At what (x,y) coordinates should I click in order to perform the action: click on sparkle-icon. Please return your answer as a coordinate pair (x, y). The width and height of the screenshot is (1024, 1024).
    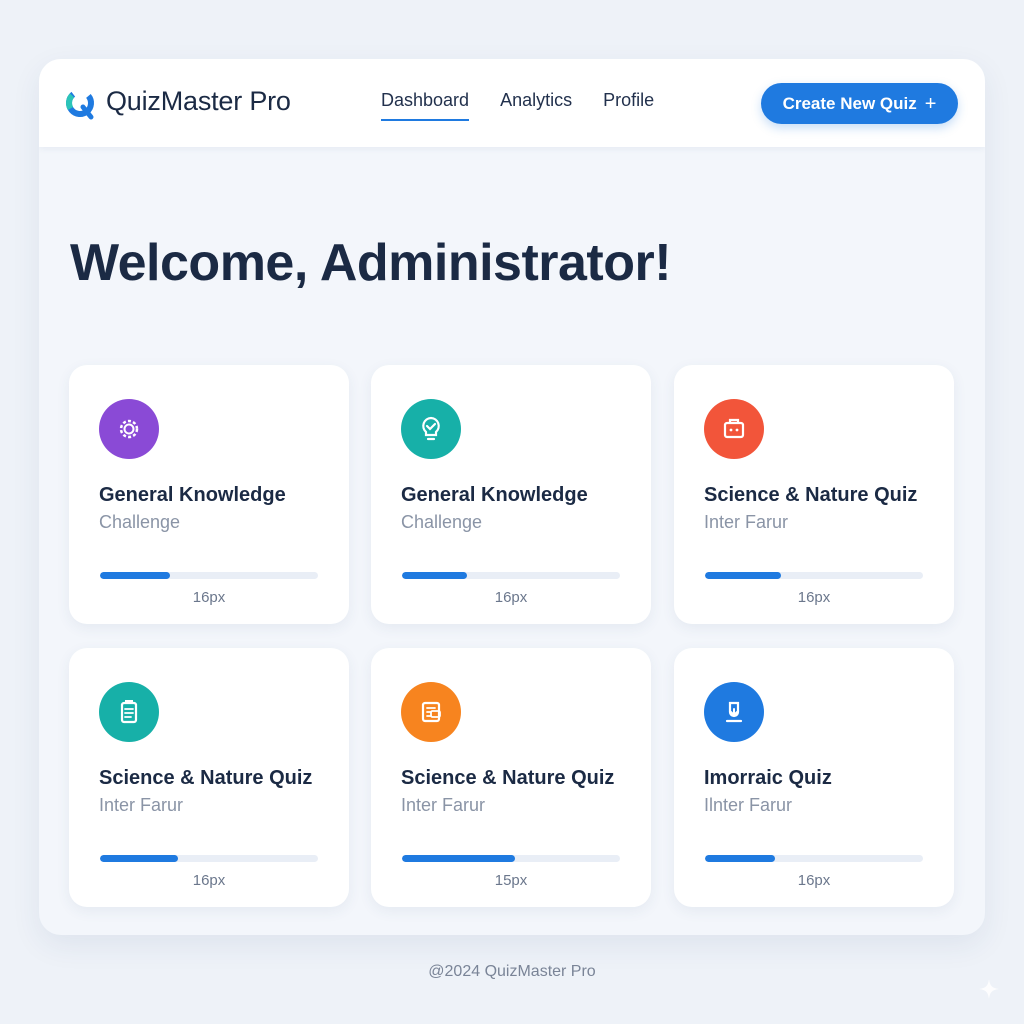
    Looking at the image, I should click on (989, 989).